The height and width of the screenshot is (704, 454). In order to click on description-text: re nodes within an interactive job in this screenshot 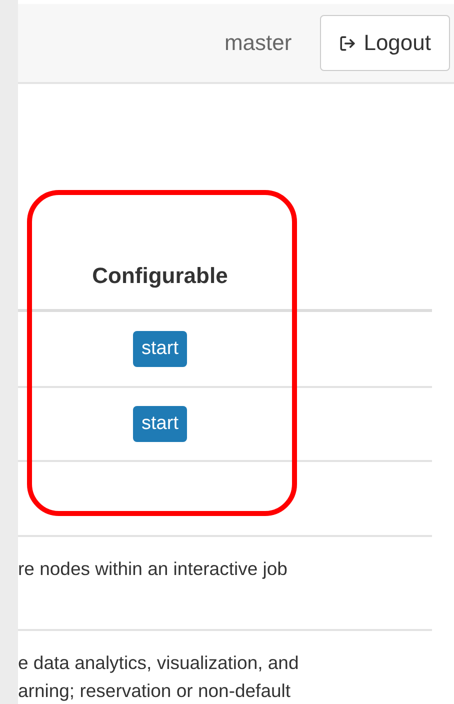, I will do `click(153, 569)`.